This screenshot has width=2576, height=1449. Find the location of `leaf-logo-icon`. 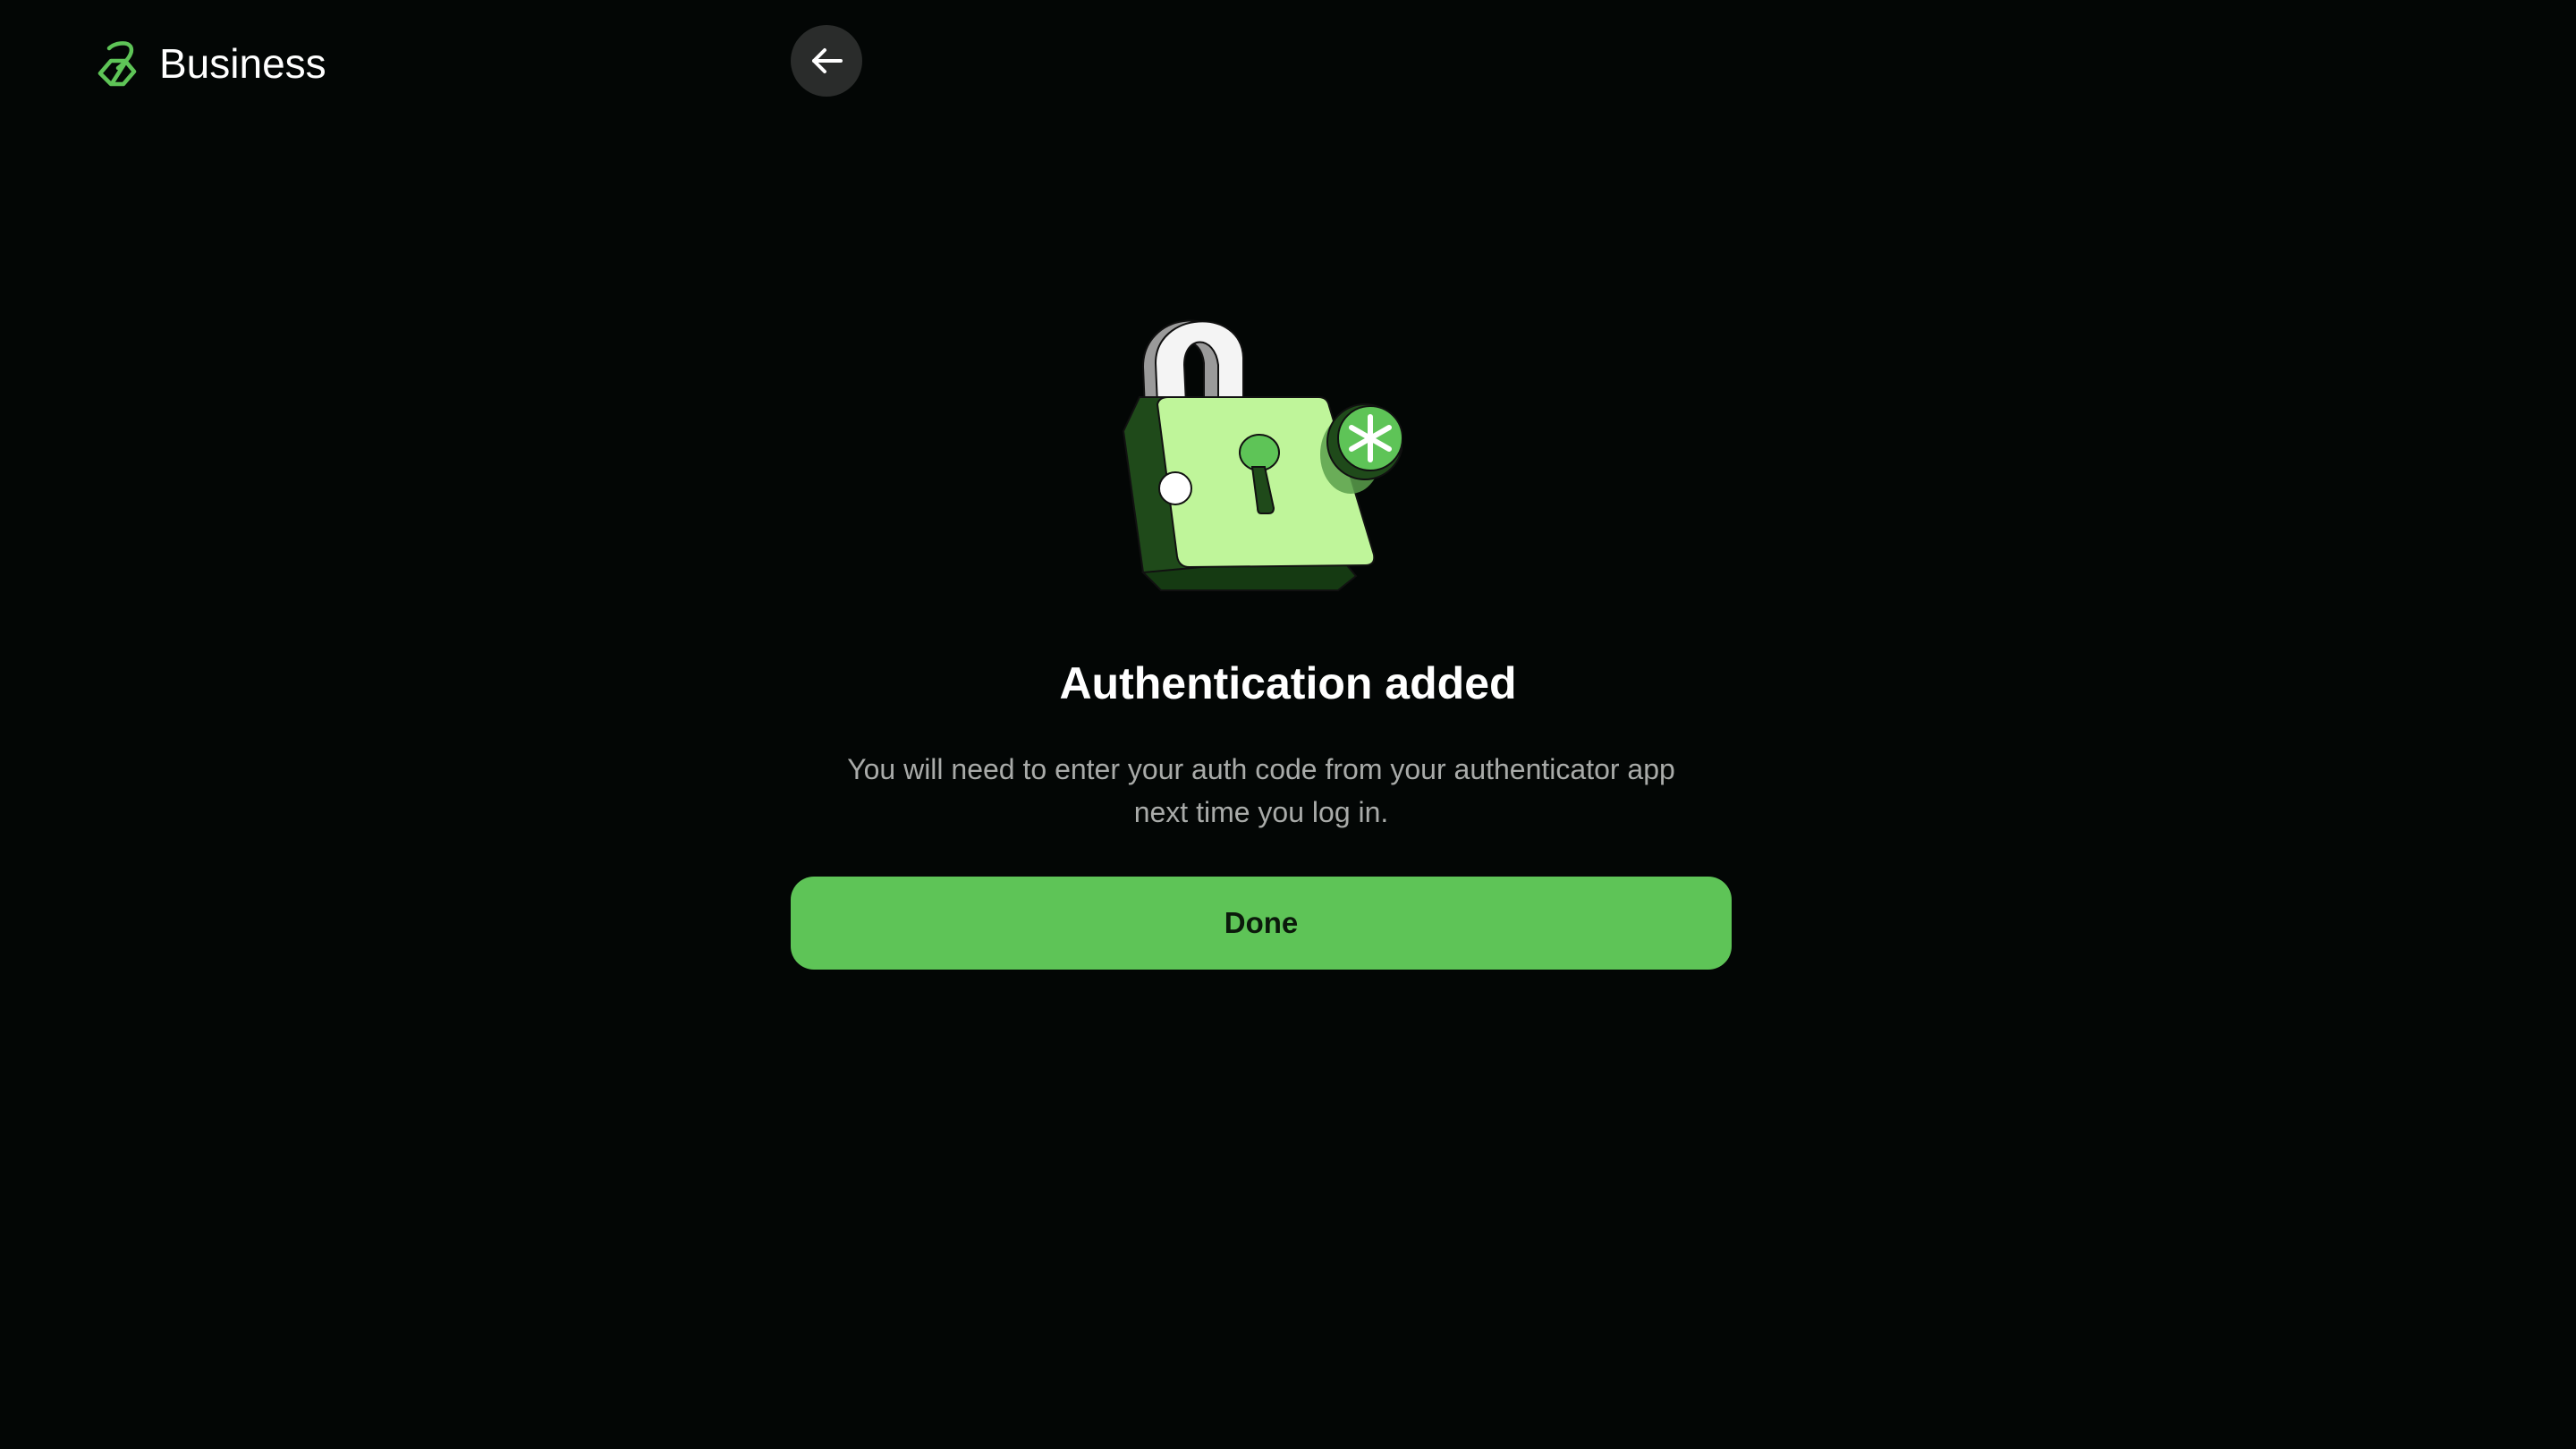

leaf-logo-icon is located at coordinates (121, 63).